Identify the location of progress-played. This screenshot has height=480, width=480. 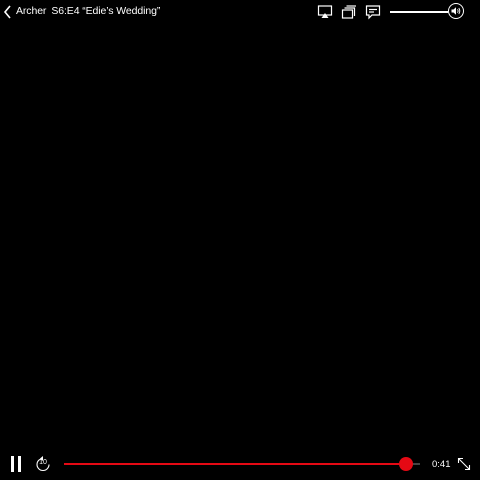
(235, 464).